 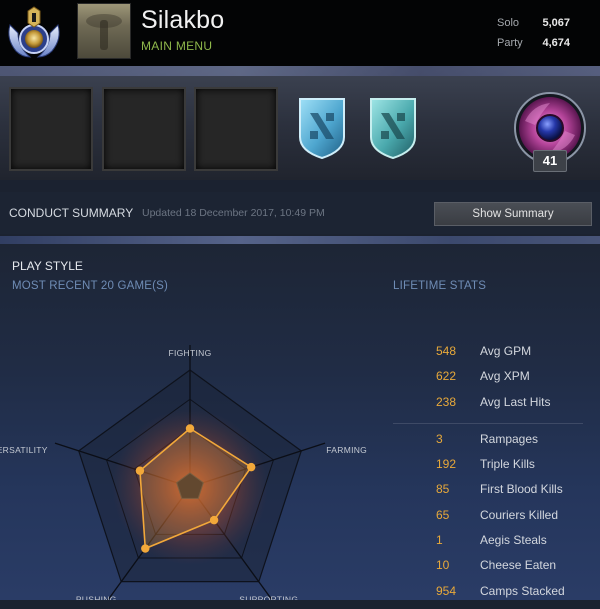 I want to click on avatar, so click(x=104, y=31).